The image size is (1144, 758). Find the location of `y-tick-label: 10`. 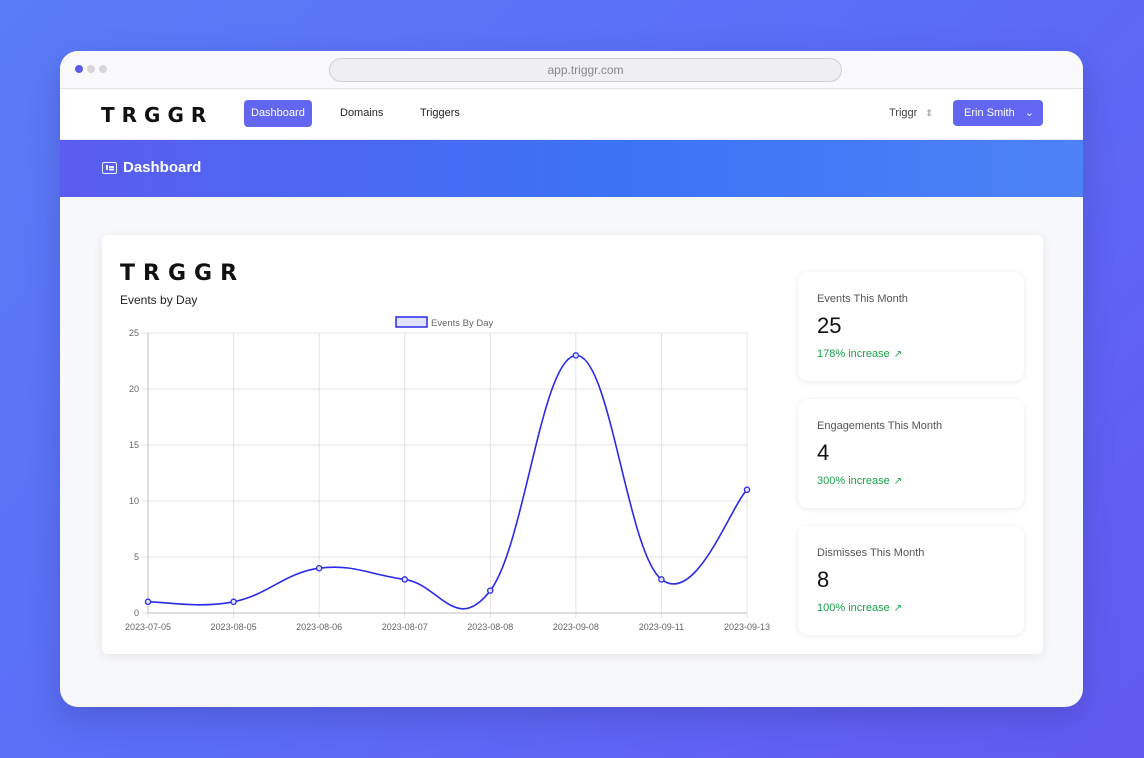

y-tick-label: 10 is located at coordinates (134, 501).